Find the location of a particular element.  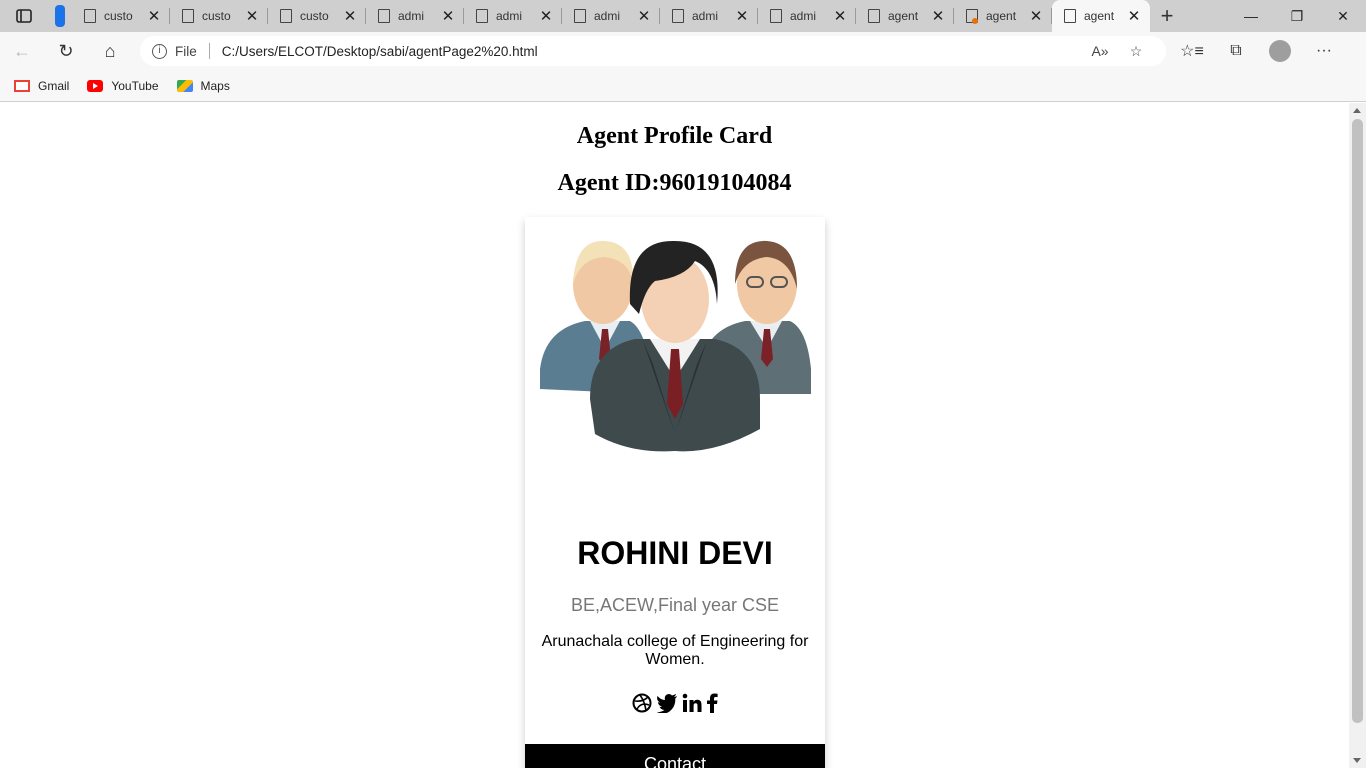

bookmark-label: Gmail is located at coordinates (54, 85).